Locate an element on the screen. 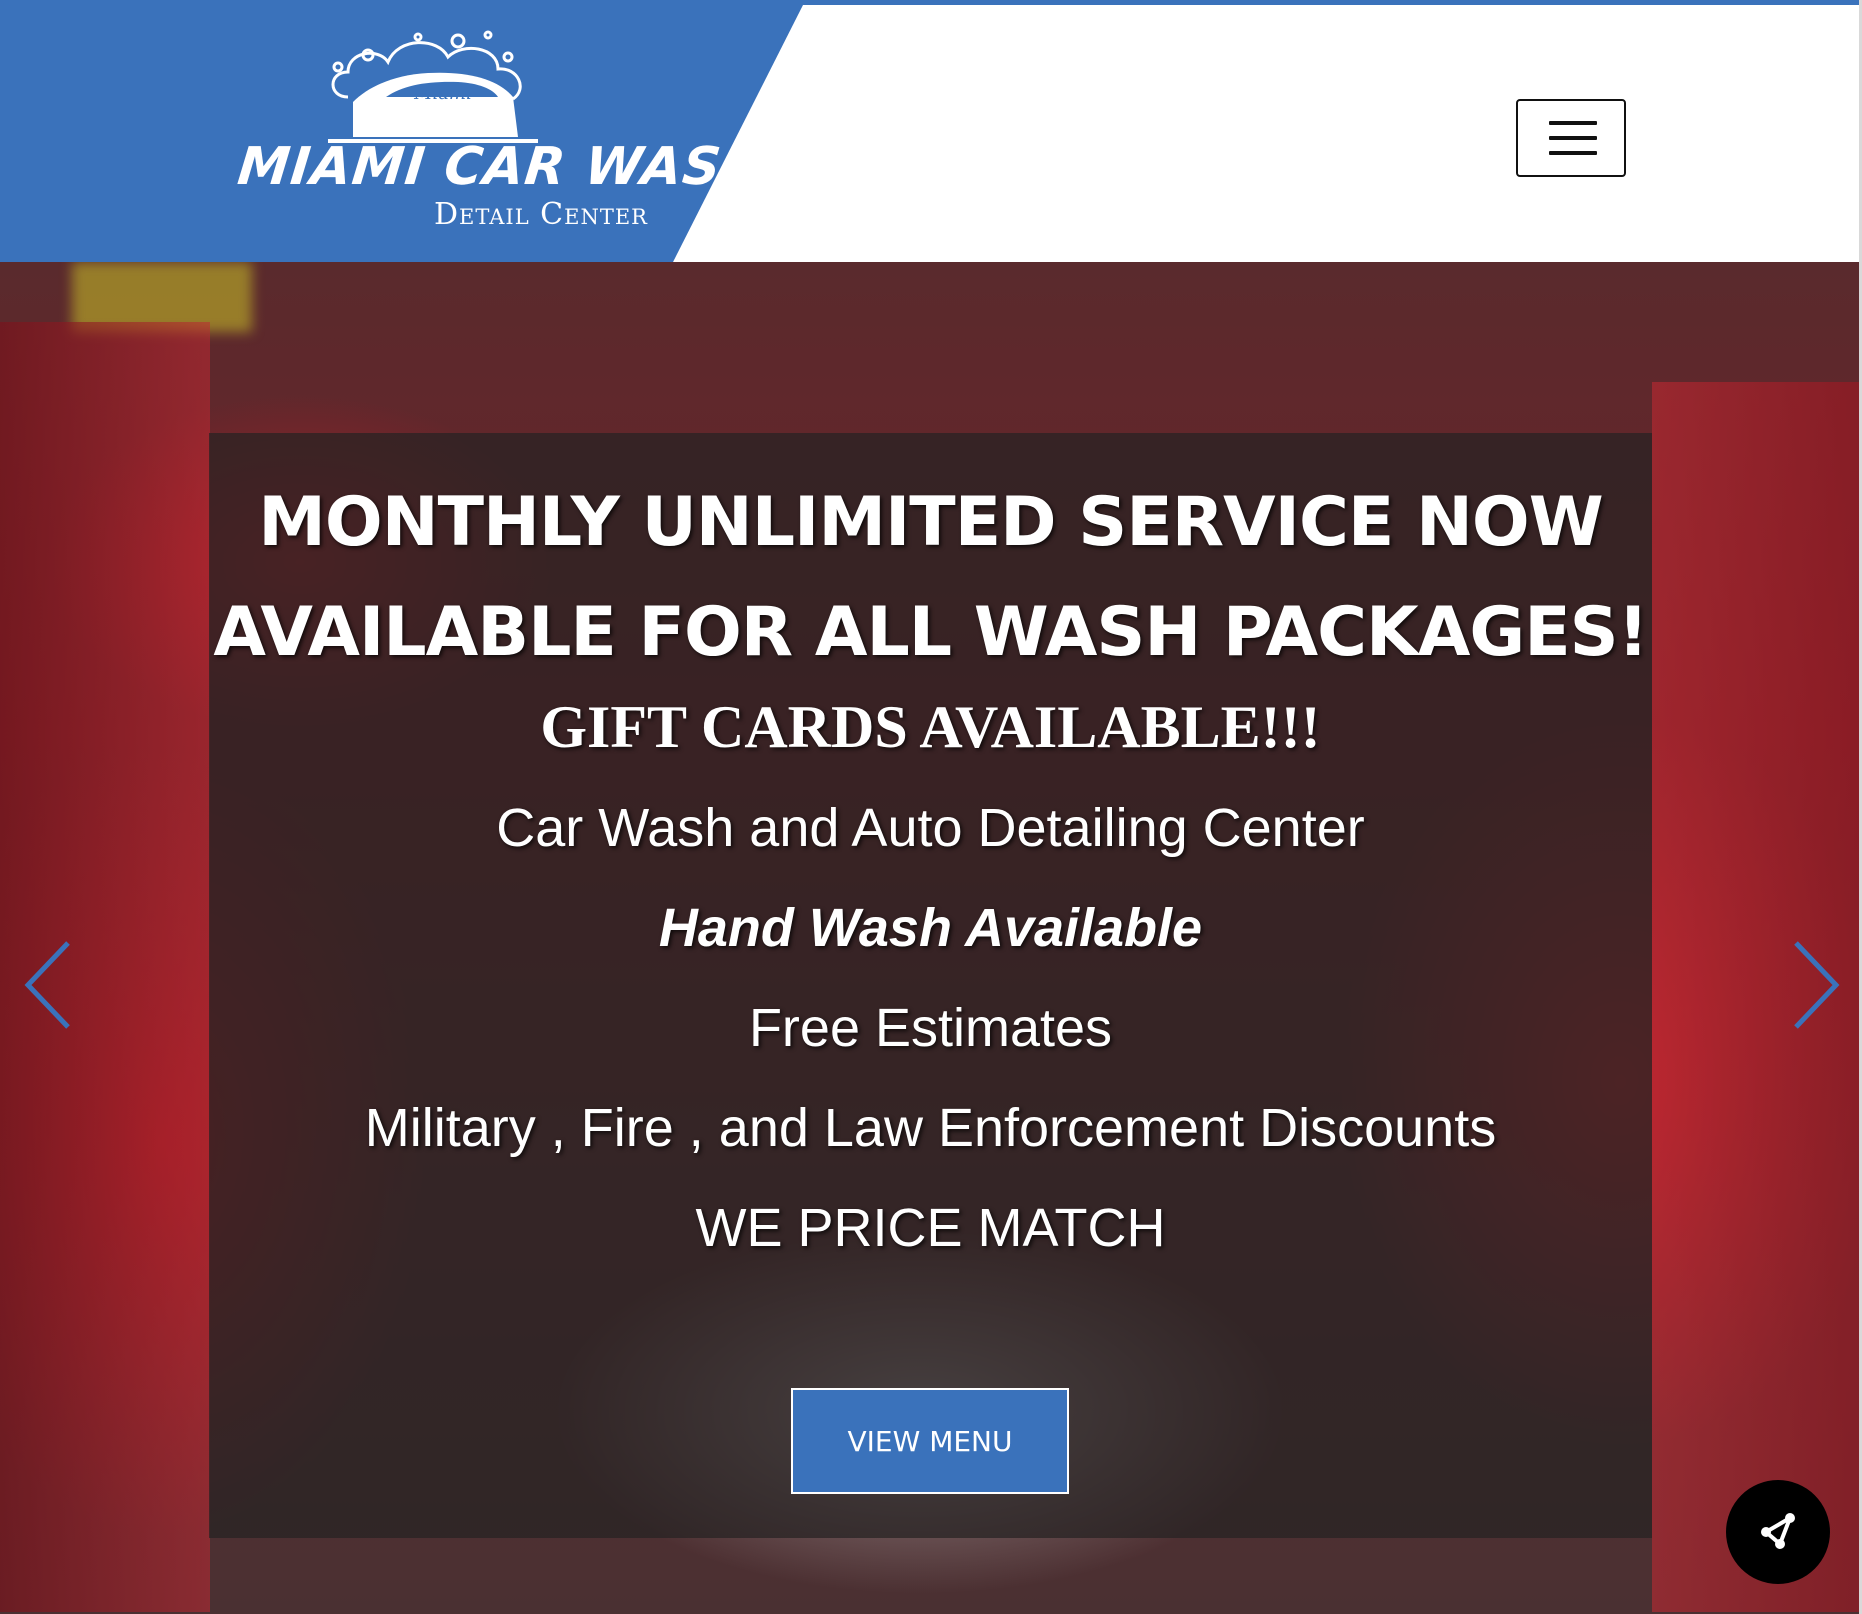 The width and height of the screenshot is (1862, 1614). chevron-right-icon is located at coordinates (1817, 985).